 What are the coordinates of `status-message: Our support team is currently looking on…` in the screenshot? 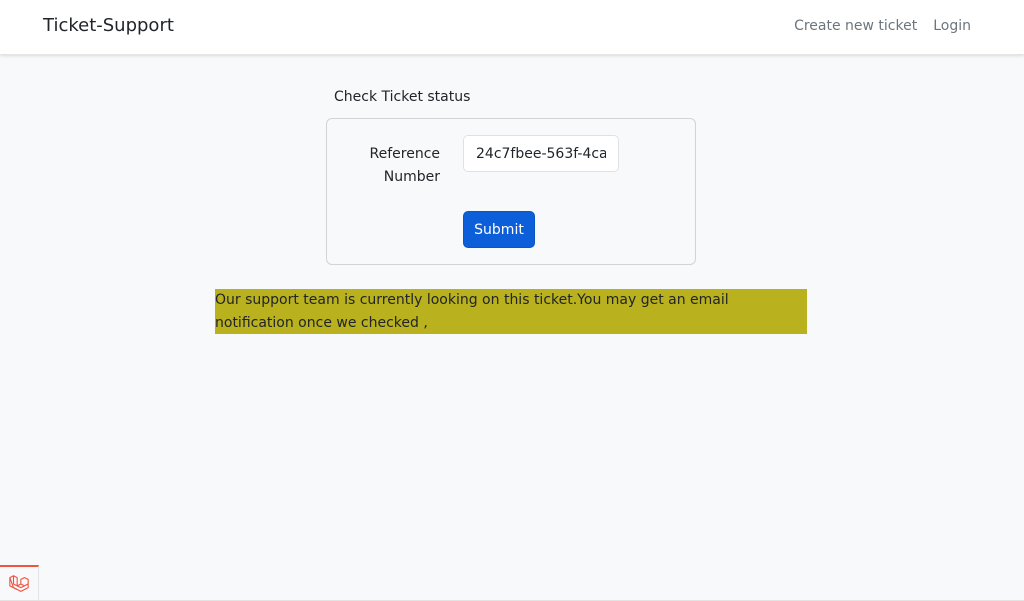 It's located at (511, 311).